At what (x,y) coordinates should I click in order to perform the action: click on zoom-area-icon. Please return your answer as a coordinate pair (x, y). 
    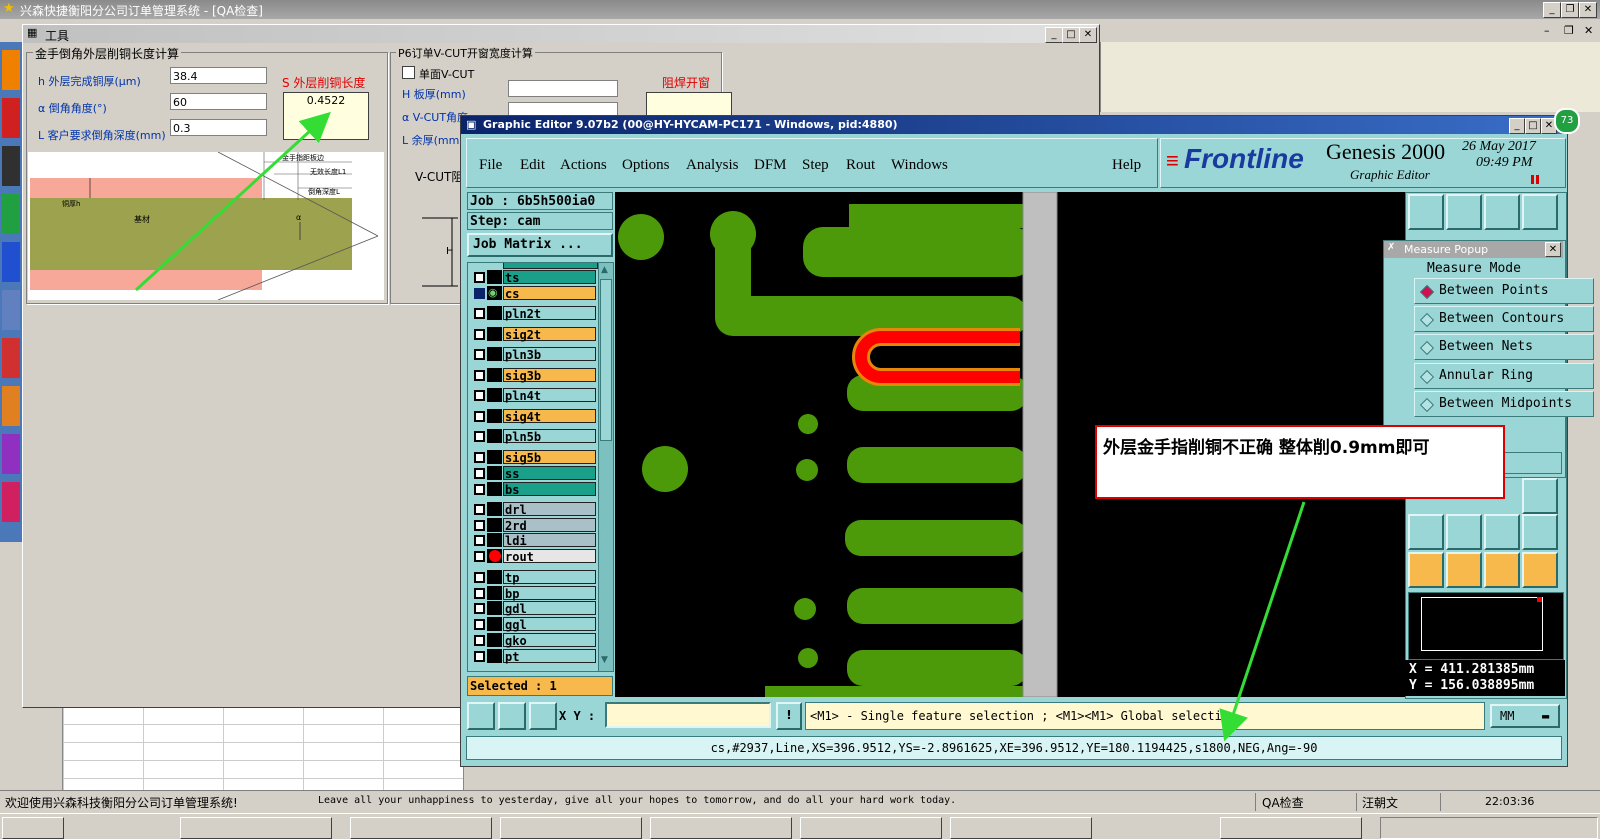
    Looking at the image, I should click on (481, 716).